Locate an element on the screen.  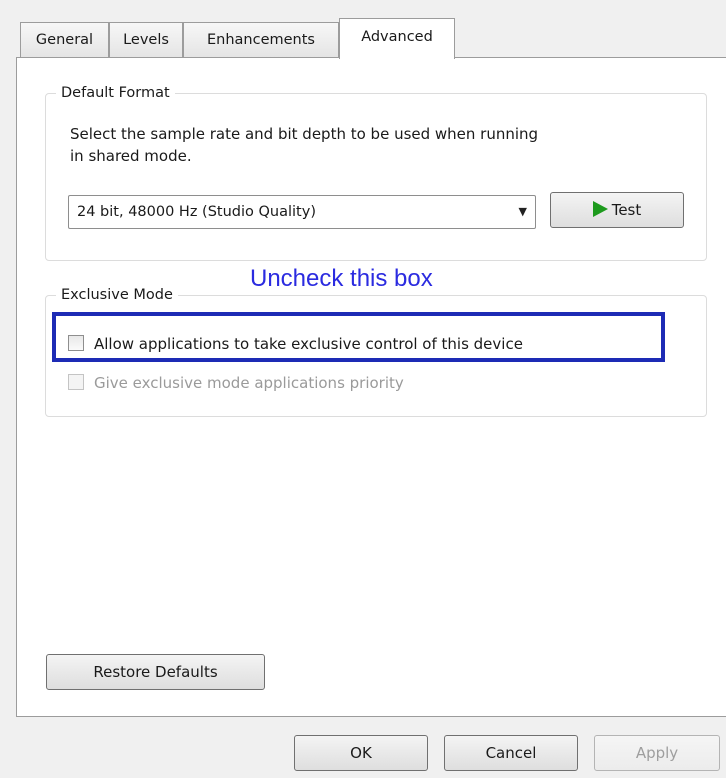
exclusive-priority-checkbox is located at coordinates (76, 382).